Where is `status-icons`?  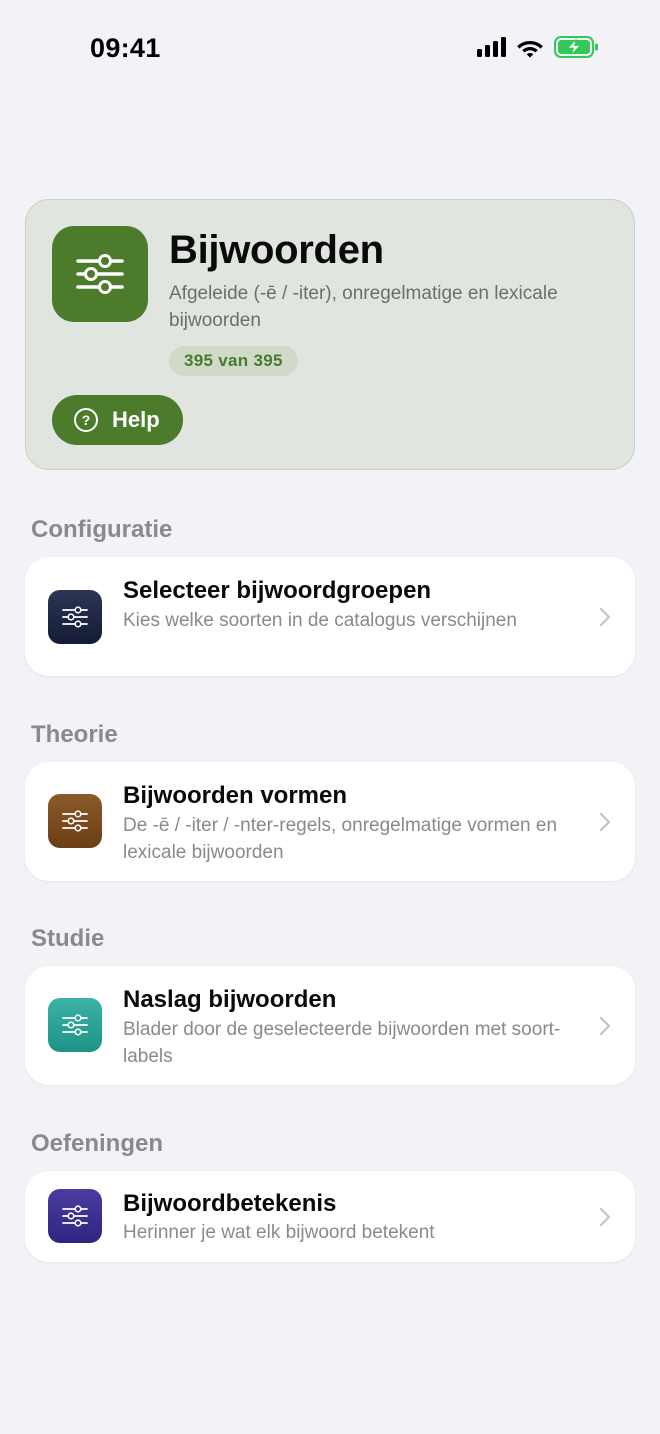
status-icons is located at coordinates (538, 47).